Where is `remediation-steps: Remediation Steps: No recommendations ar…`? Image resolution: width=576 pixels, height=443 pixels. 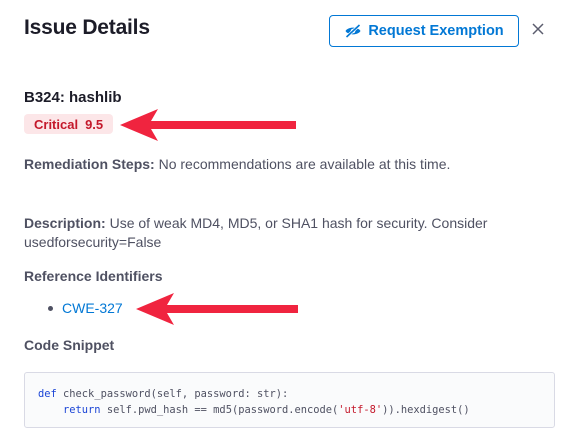
remediation-steps: Remediation Steps: No recommendations ar… is located at coordinates (274, 164).